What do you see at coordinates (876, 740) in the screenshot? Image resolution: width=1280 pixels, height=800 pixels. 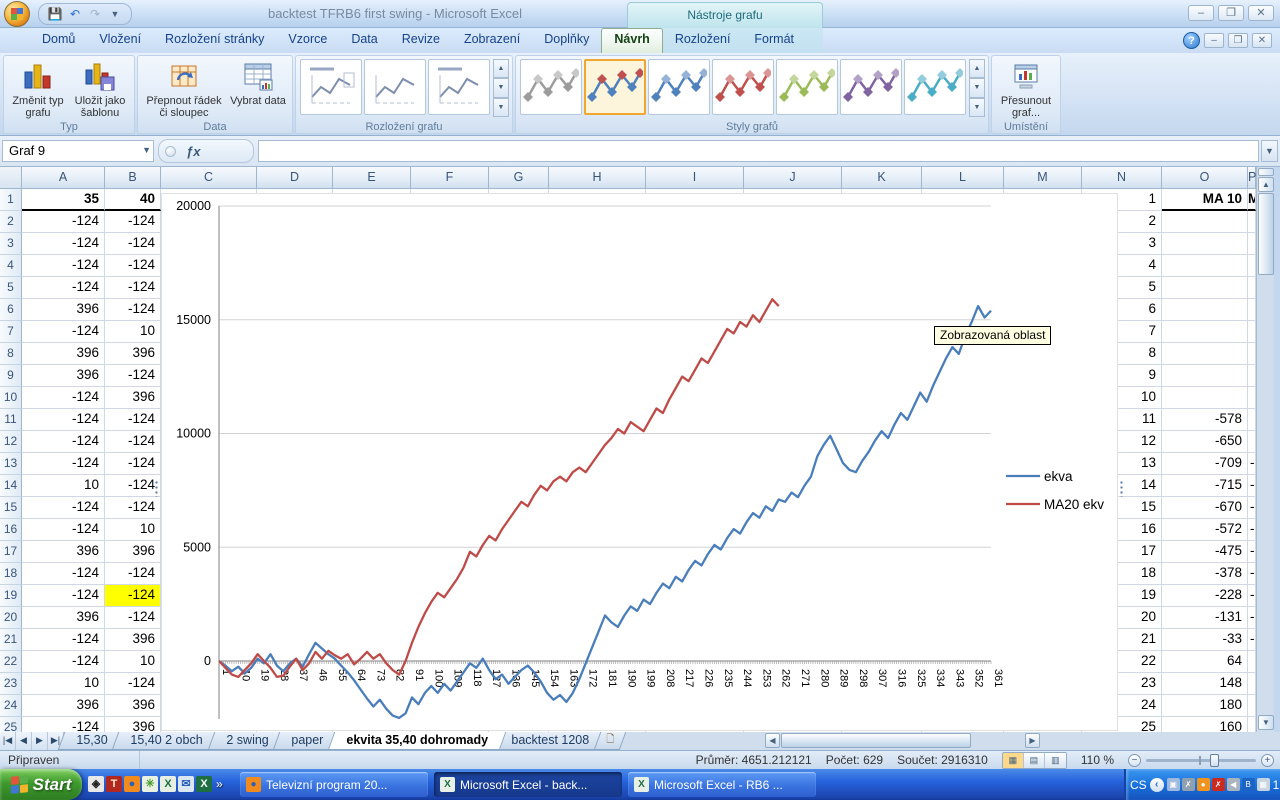 I see `hscrollbar-thumb` at bounding box center [876, 740].